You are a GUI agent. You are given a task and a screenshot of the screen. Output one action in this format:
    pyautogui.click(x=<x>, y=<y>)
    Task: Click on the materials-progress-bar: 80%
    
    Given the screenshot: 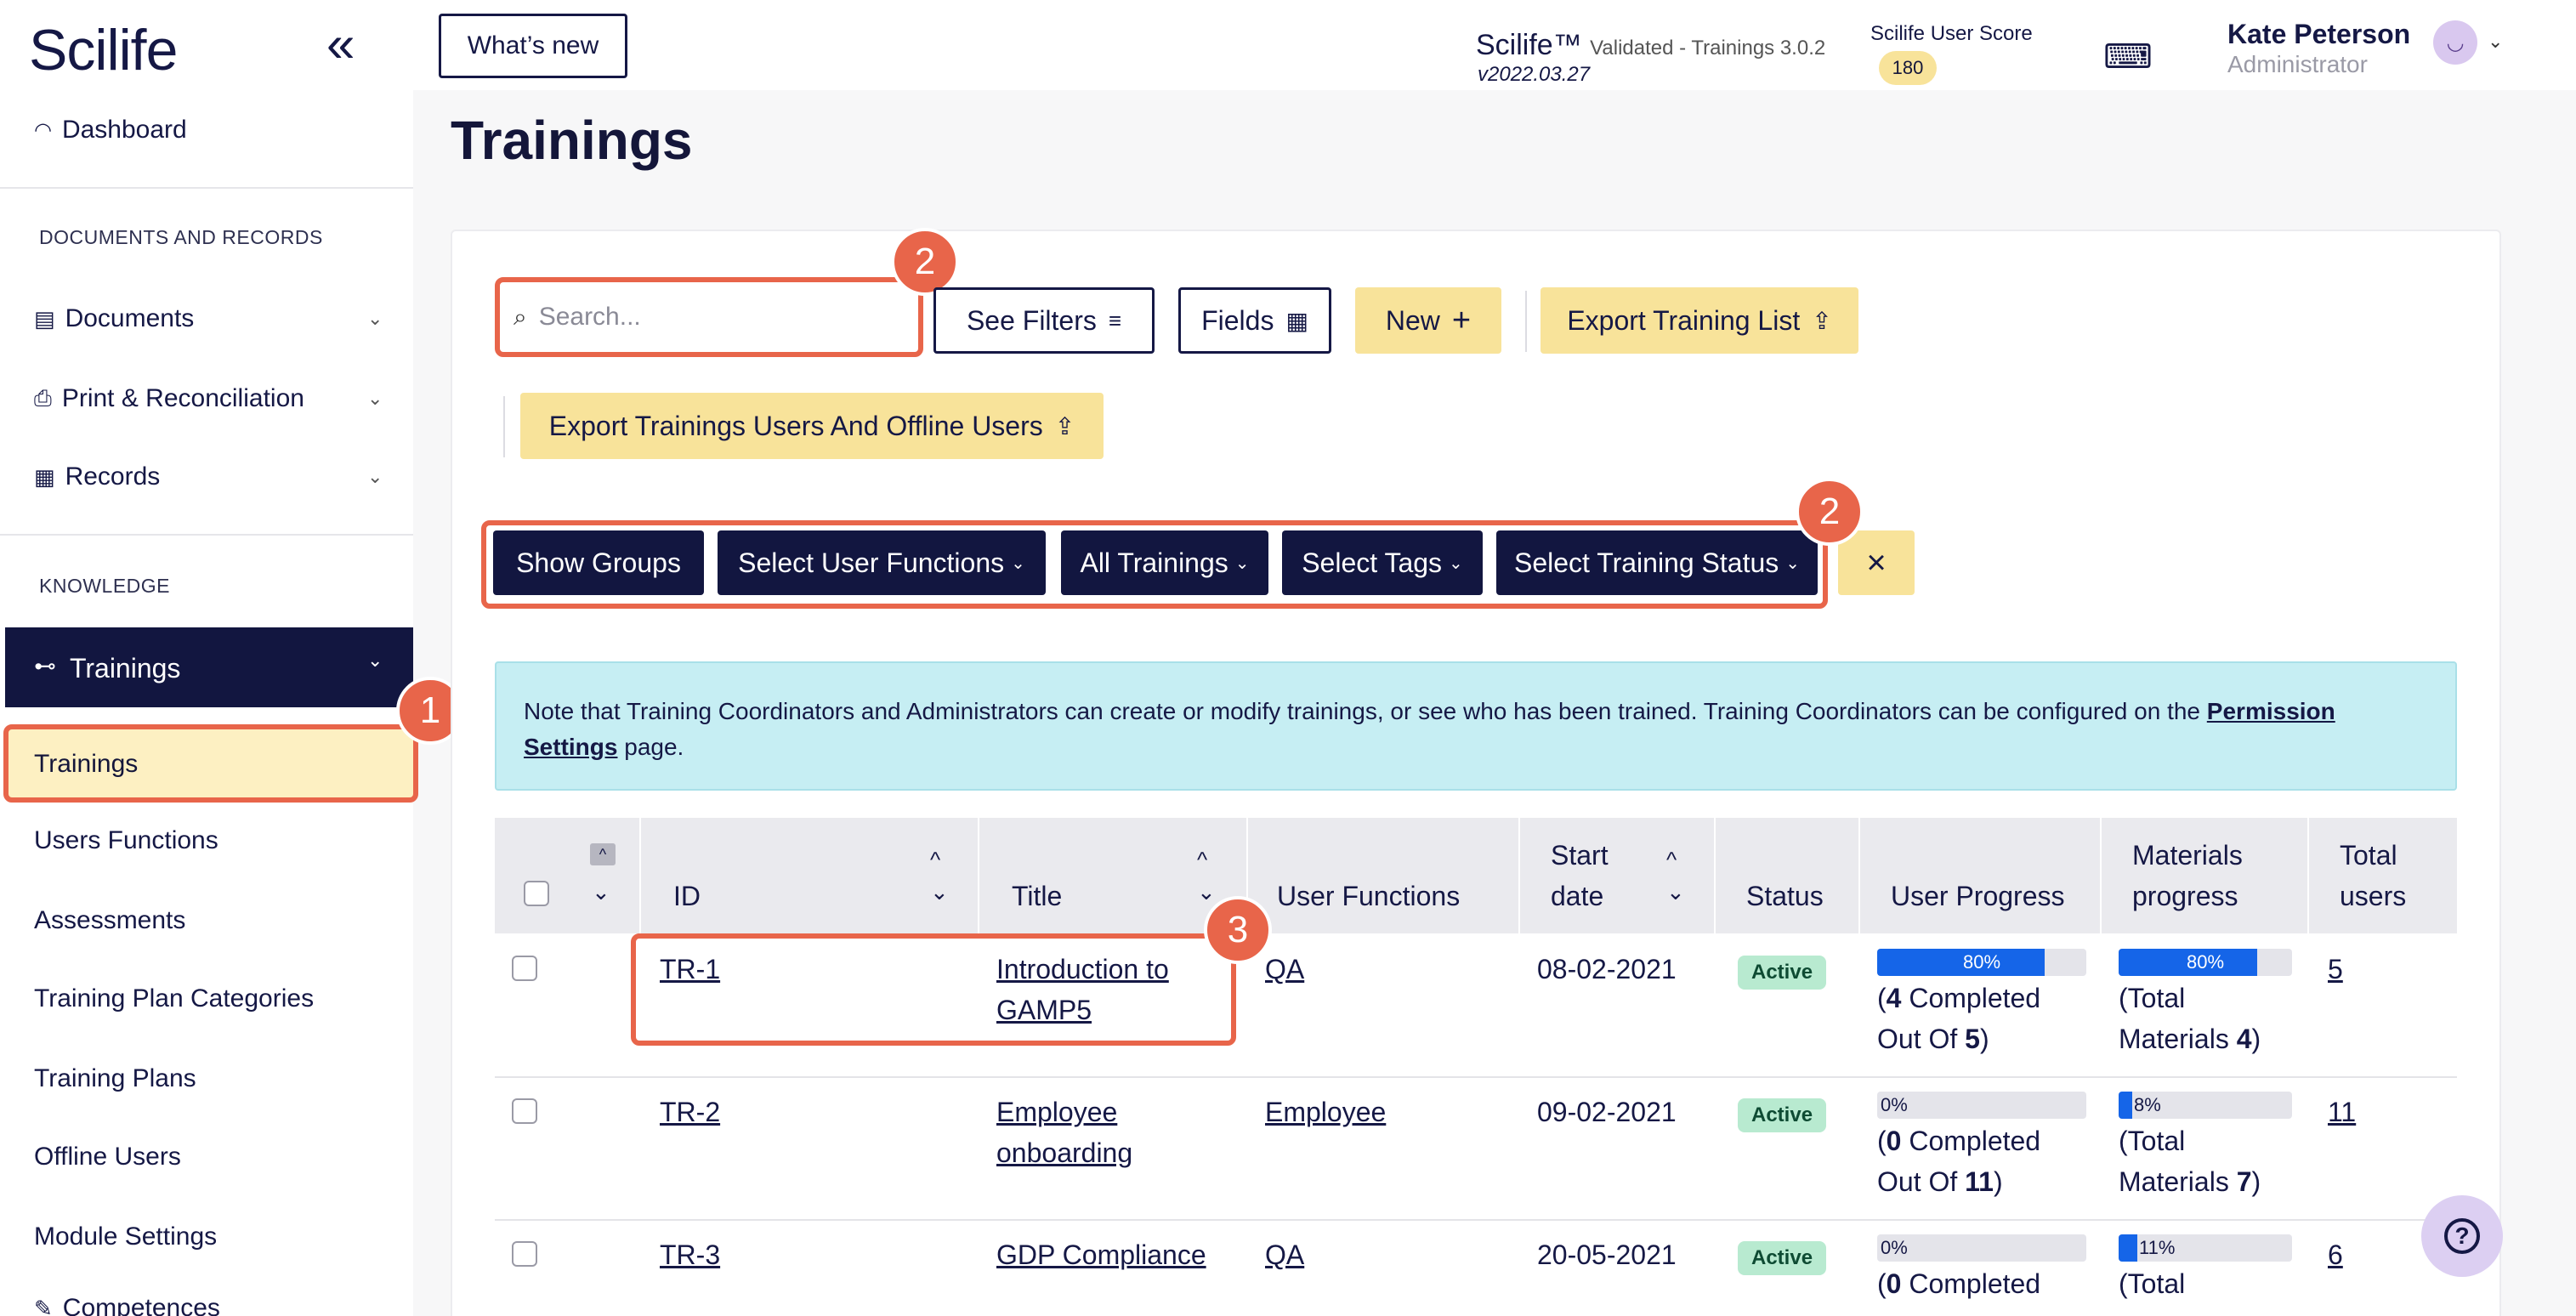 What is the action you would take?
    pyautogui.click(x=2205, y=962)
    